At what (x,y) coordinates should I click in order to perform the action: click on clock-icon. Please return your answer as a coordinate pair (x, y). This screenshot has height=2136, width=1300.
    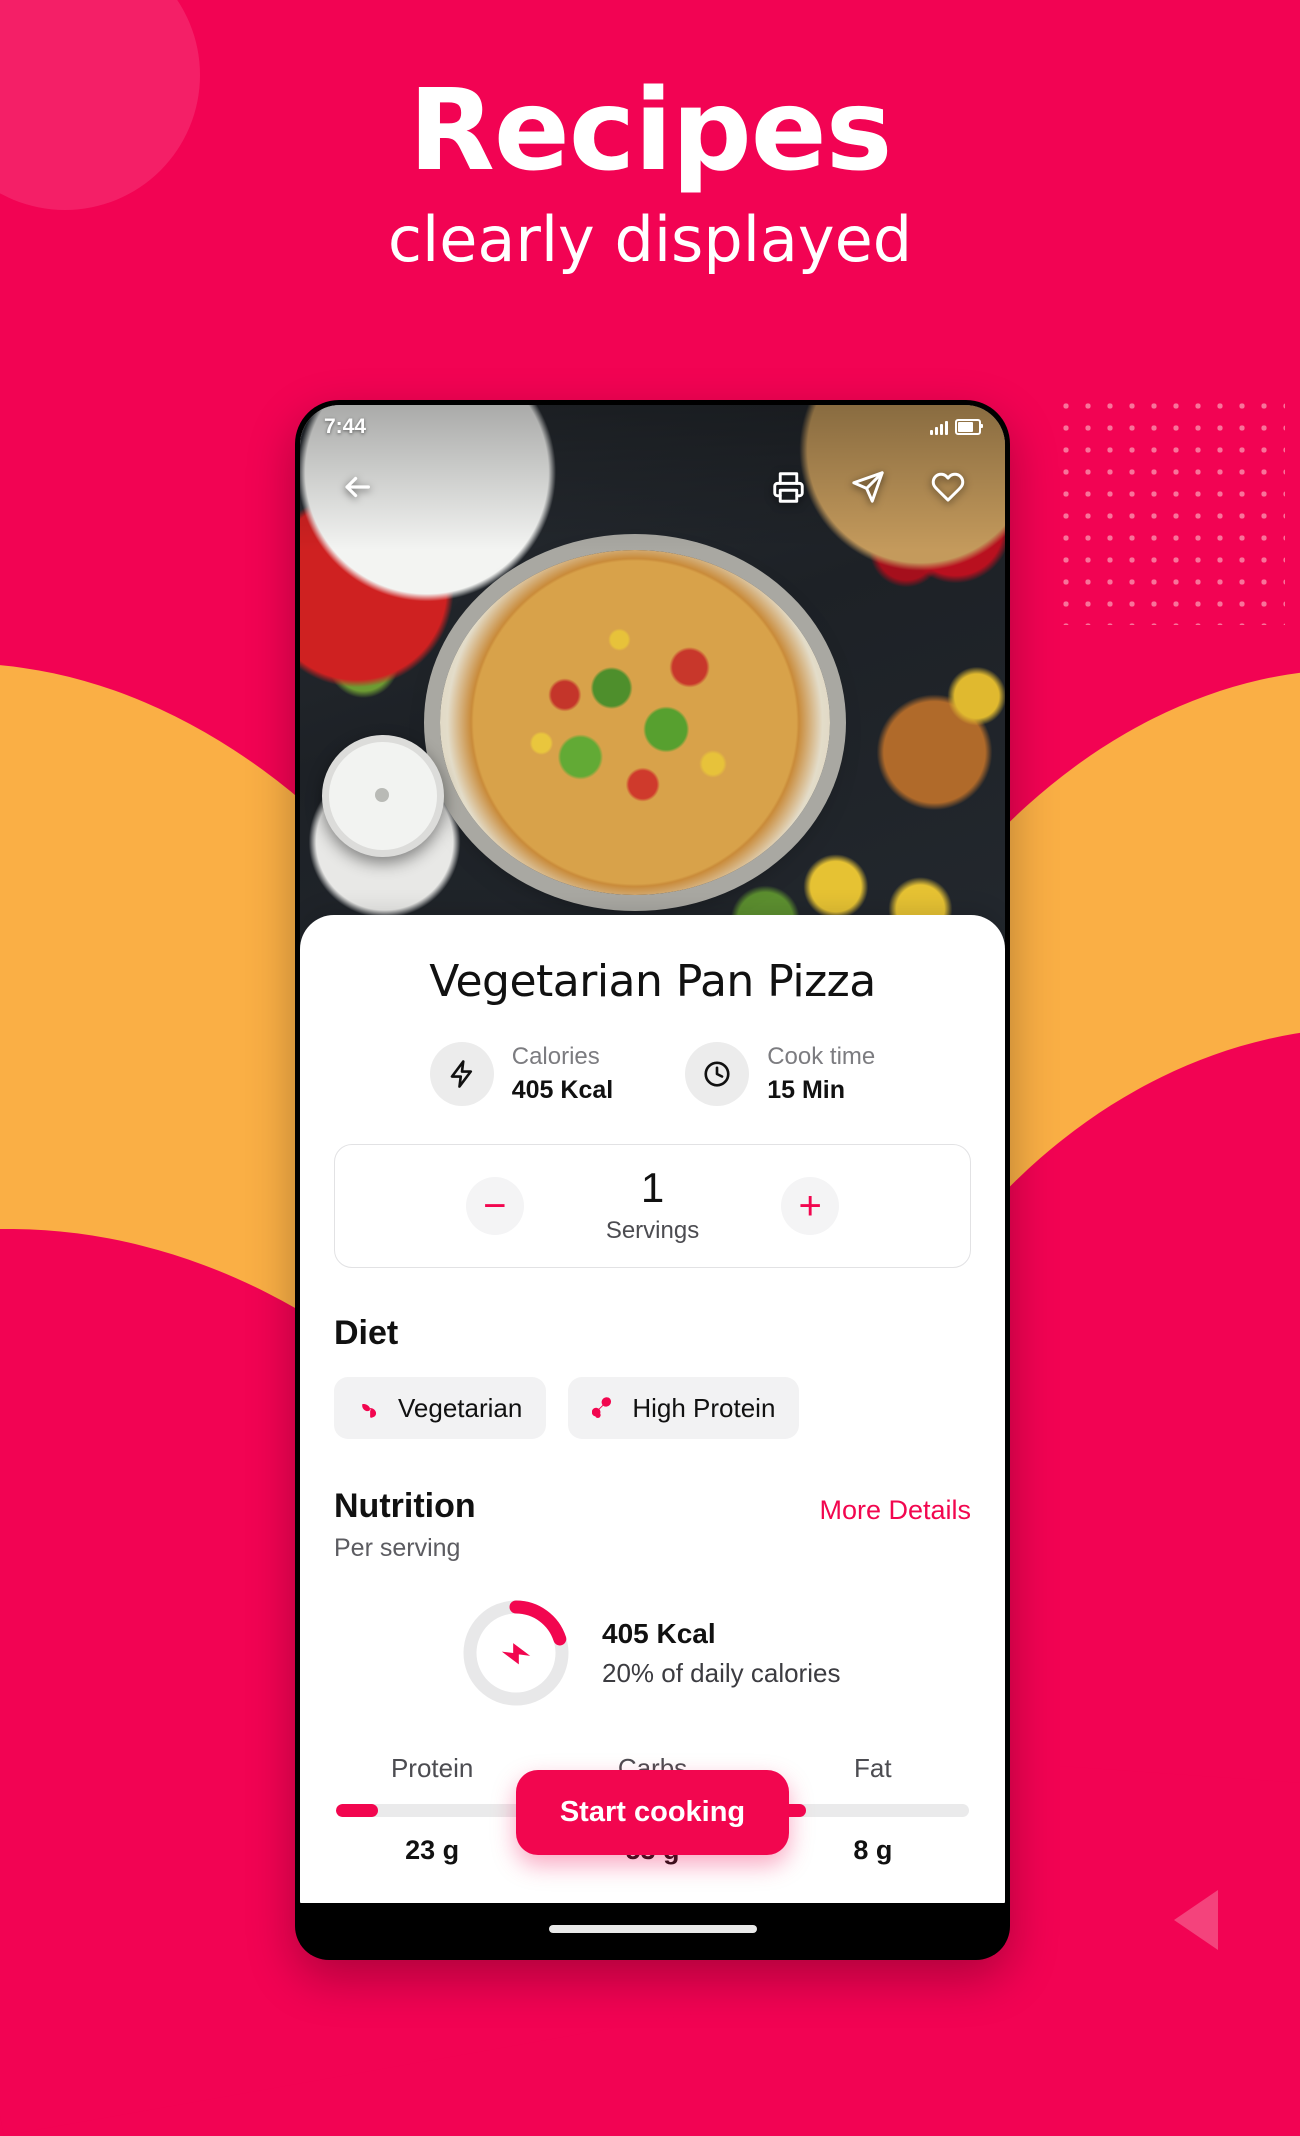
    Looking at the image, I should click on (717, 1073).